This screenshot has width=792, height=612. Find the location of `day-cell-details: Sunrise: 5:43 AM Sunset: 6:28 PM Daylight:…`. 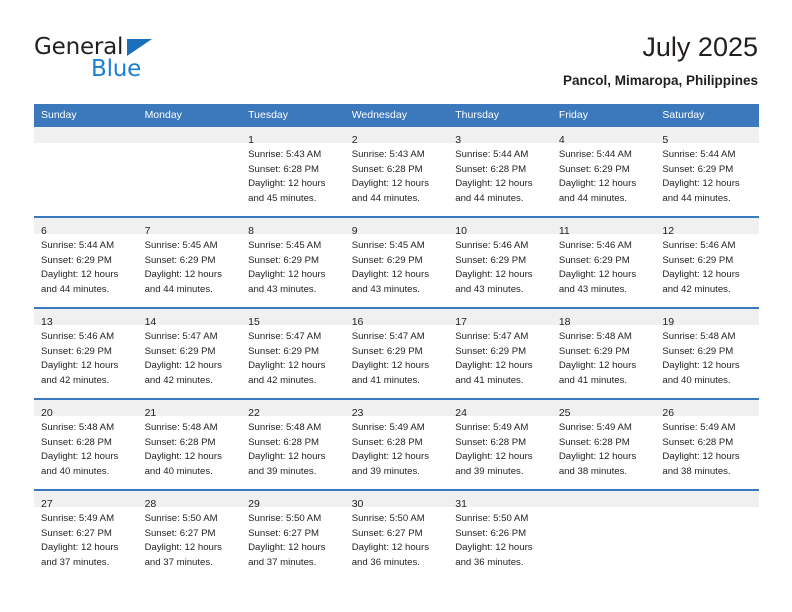

day-cell-details: Sunrise: 5:43 AM Sunset: 6:28 PM Daylight:… is located at coordinates (293, 174).